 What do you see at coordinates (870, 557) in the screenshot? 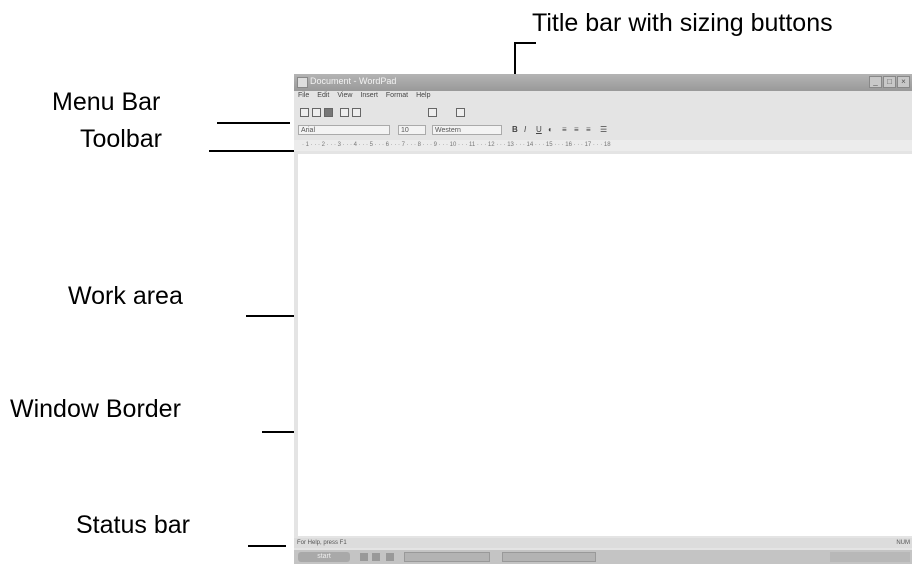
I see `system-tray` at bounding box center [870, 557].